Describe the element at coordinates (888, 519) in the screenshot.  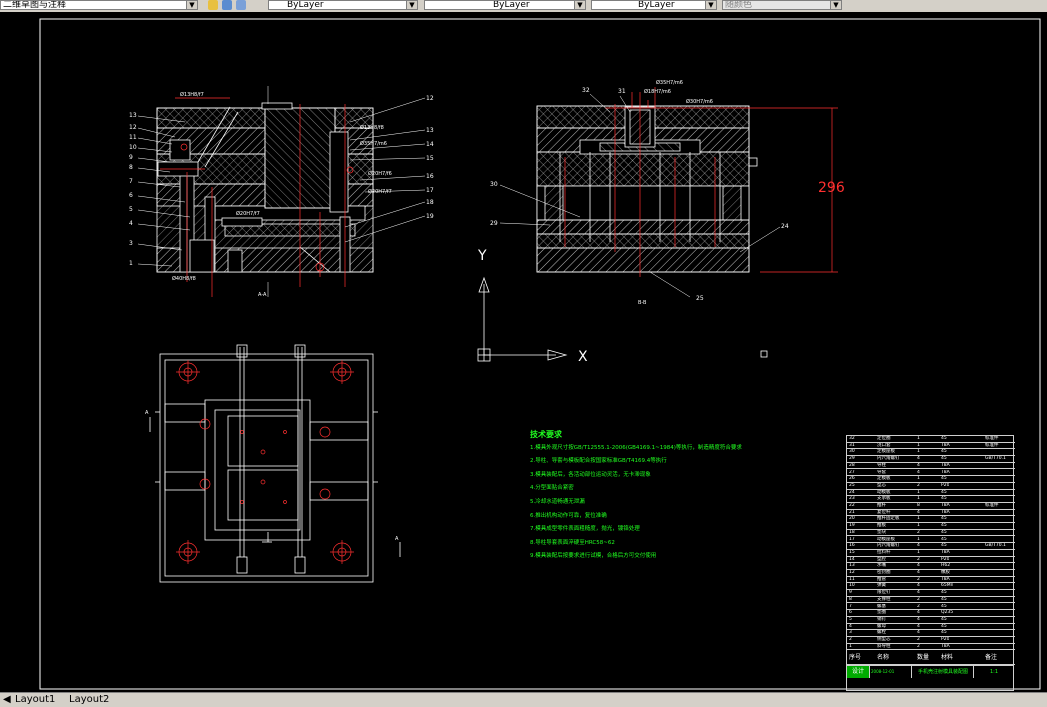
I see `bom-cell: 推杆固定板` at that location.